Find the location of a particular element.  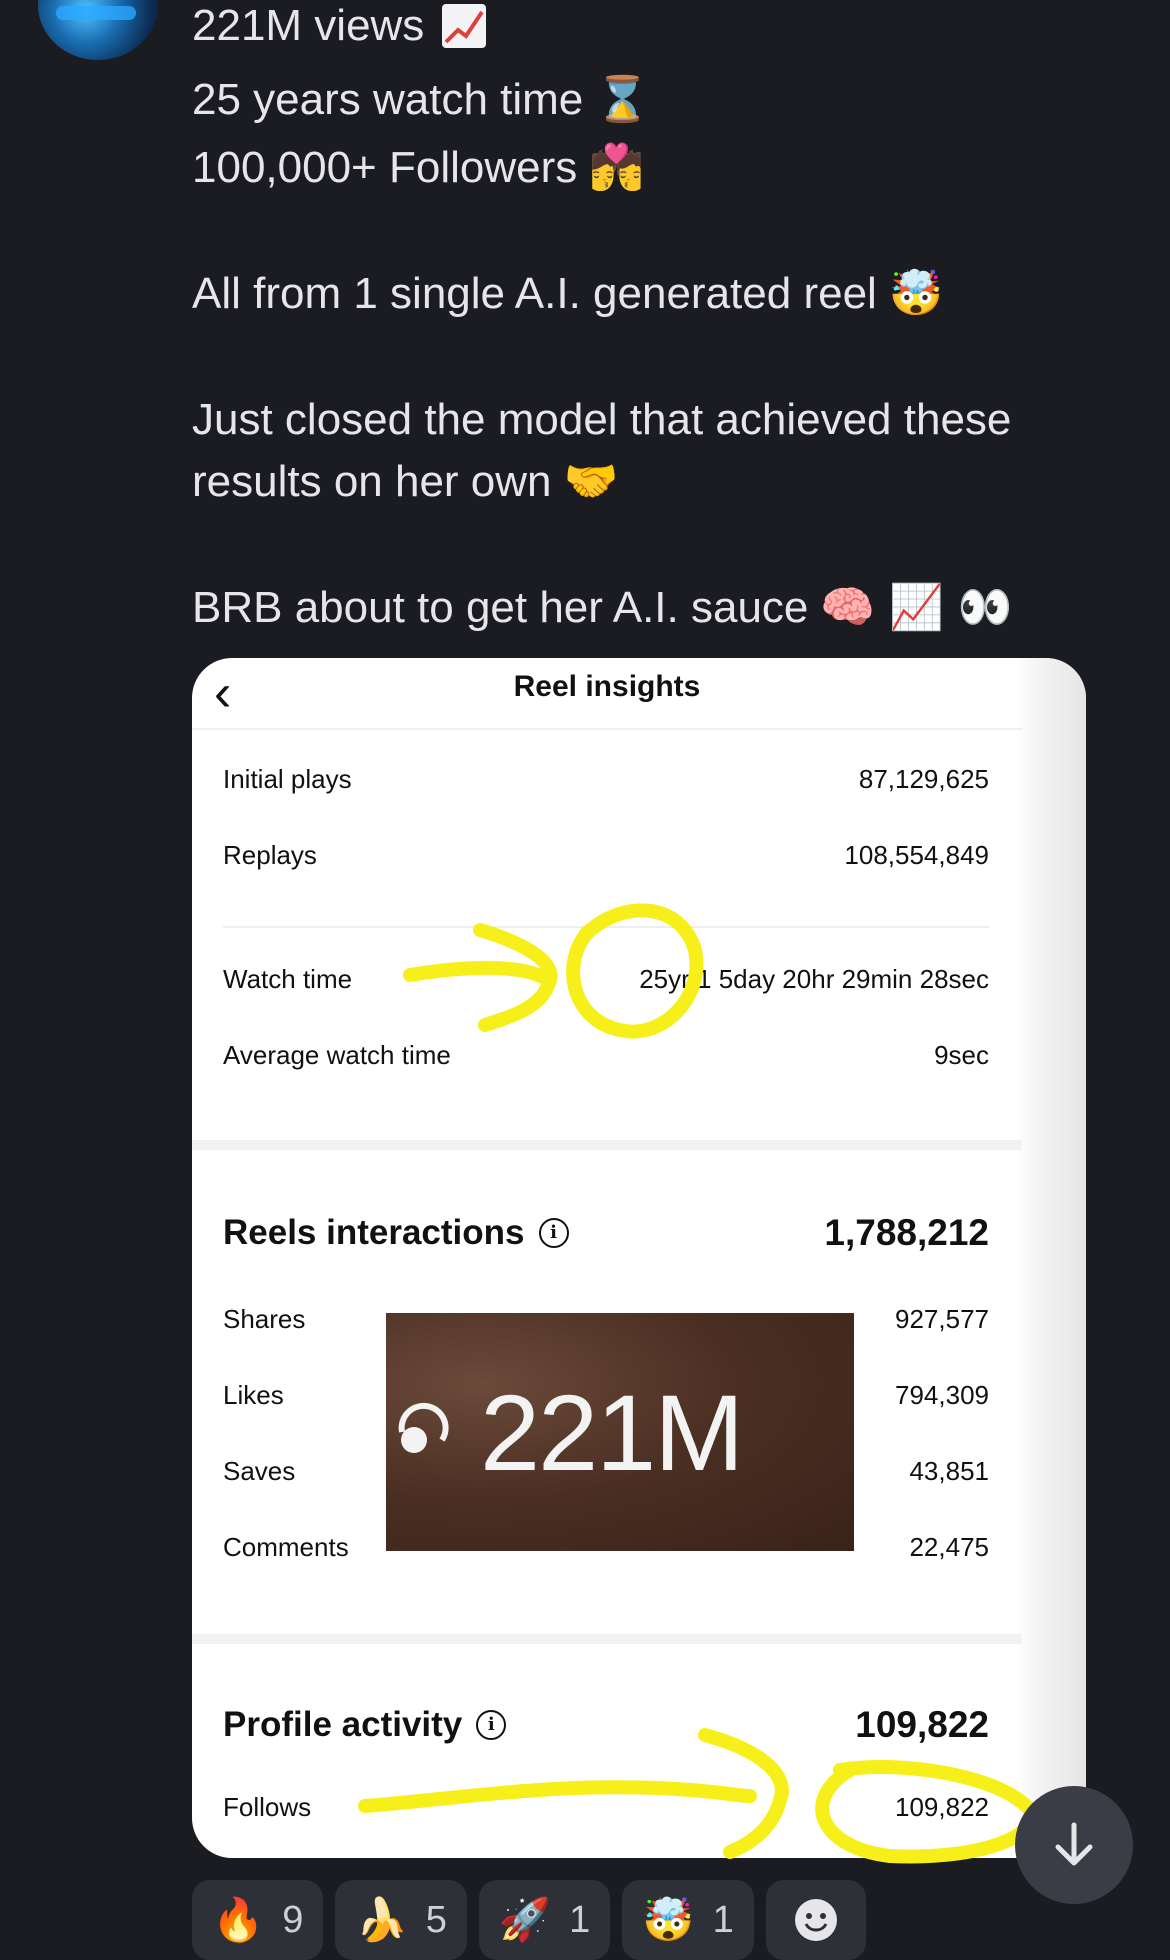

watchtime-text: 25 years watch time is located at coordinates (388, 99).